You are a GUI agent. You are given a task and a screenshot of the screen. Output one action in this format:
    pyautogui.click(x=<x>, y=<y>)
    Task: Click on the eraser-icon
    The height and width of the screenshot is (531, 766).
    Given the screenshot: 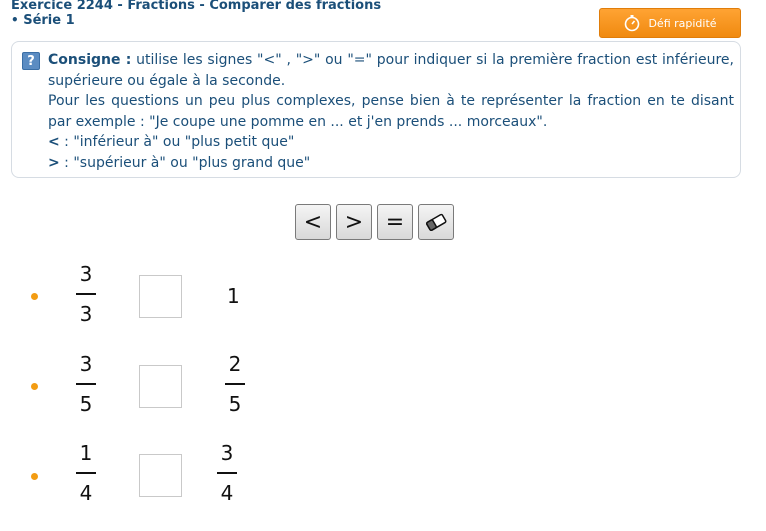 What is the action you would take?
    pyautogui.click(x=436, y=222)
    